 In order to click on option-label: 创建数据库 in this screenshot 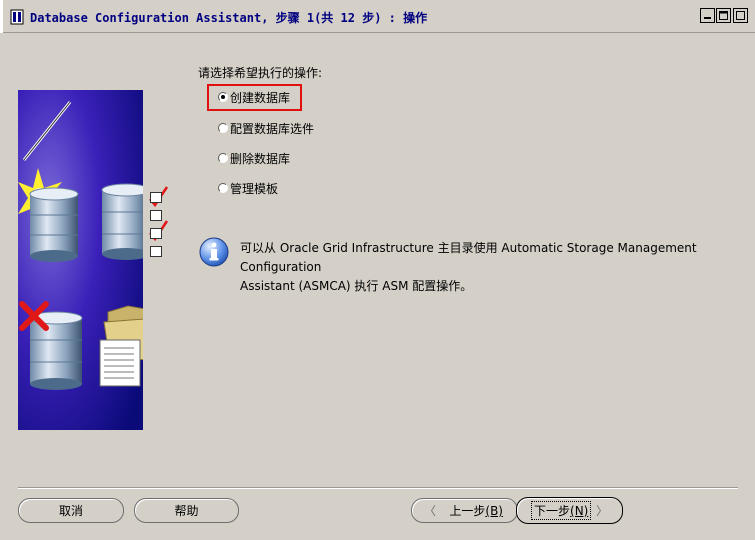, I will do `click(260, 97)`.